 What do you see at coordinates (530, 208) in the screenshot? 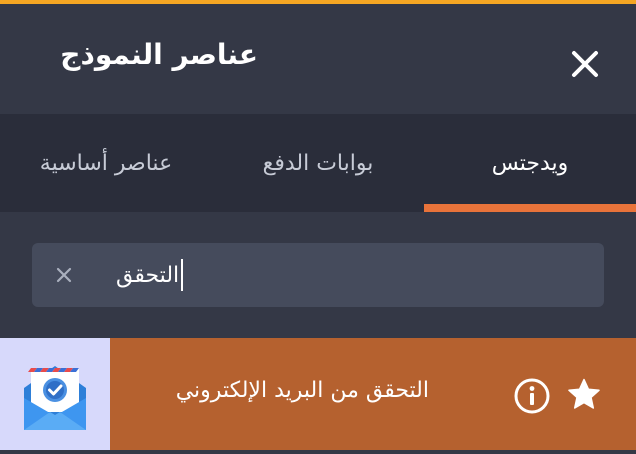
I see `active-tab-indicator` at bounding box center [530, 208].